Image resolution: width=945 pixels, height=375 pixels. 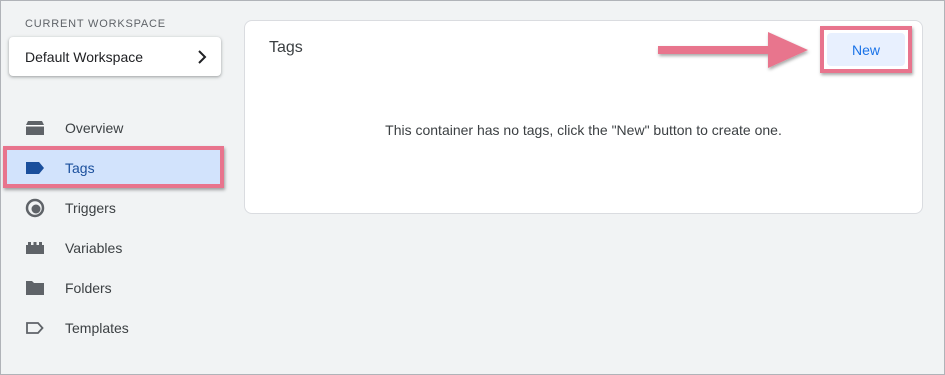 I want to click on new-button-highlight: New, so click(x=866, y=49).